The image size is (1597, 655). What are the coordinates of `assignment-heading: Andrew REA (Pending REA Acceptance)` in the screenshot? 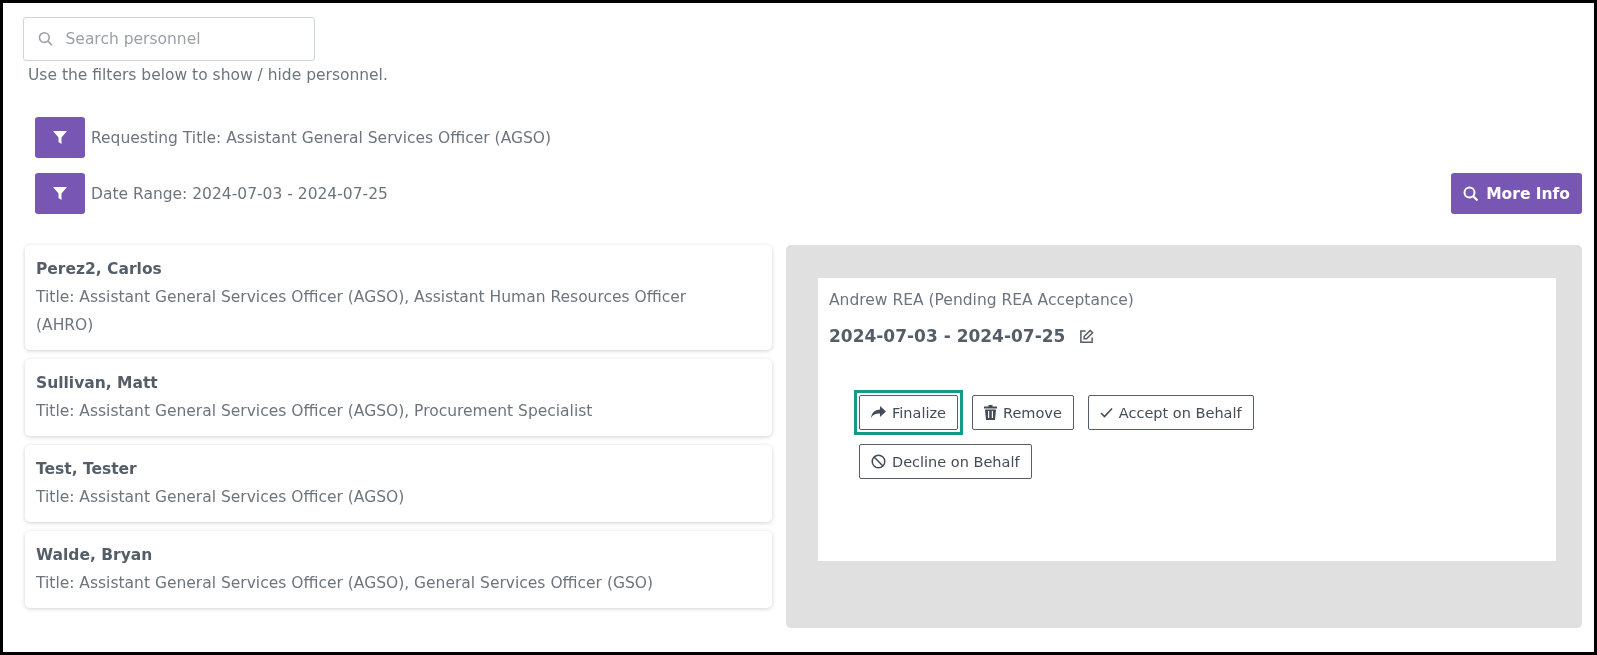 It's located at (982, 300).